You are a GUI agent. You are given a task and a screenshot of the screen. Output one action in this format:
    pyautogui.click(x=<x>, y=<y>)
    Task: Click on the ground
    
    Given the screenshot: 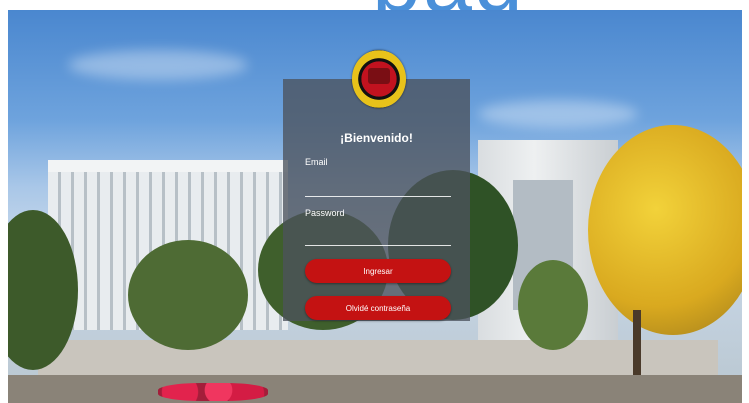 What is the action you would take?
    pyautogui.click(x=375, y=389)
    